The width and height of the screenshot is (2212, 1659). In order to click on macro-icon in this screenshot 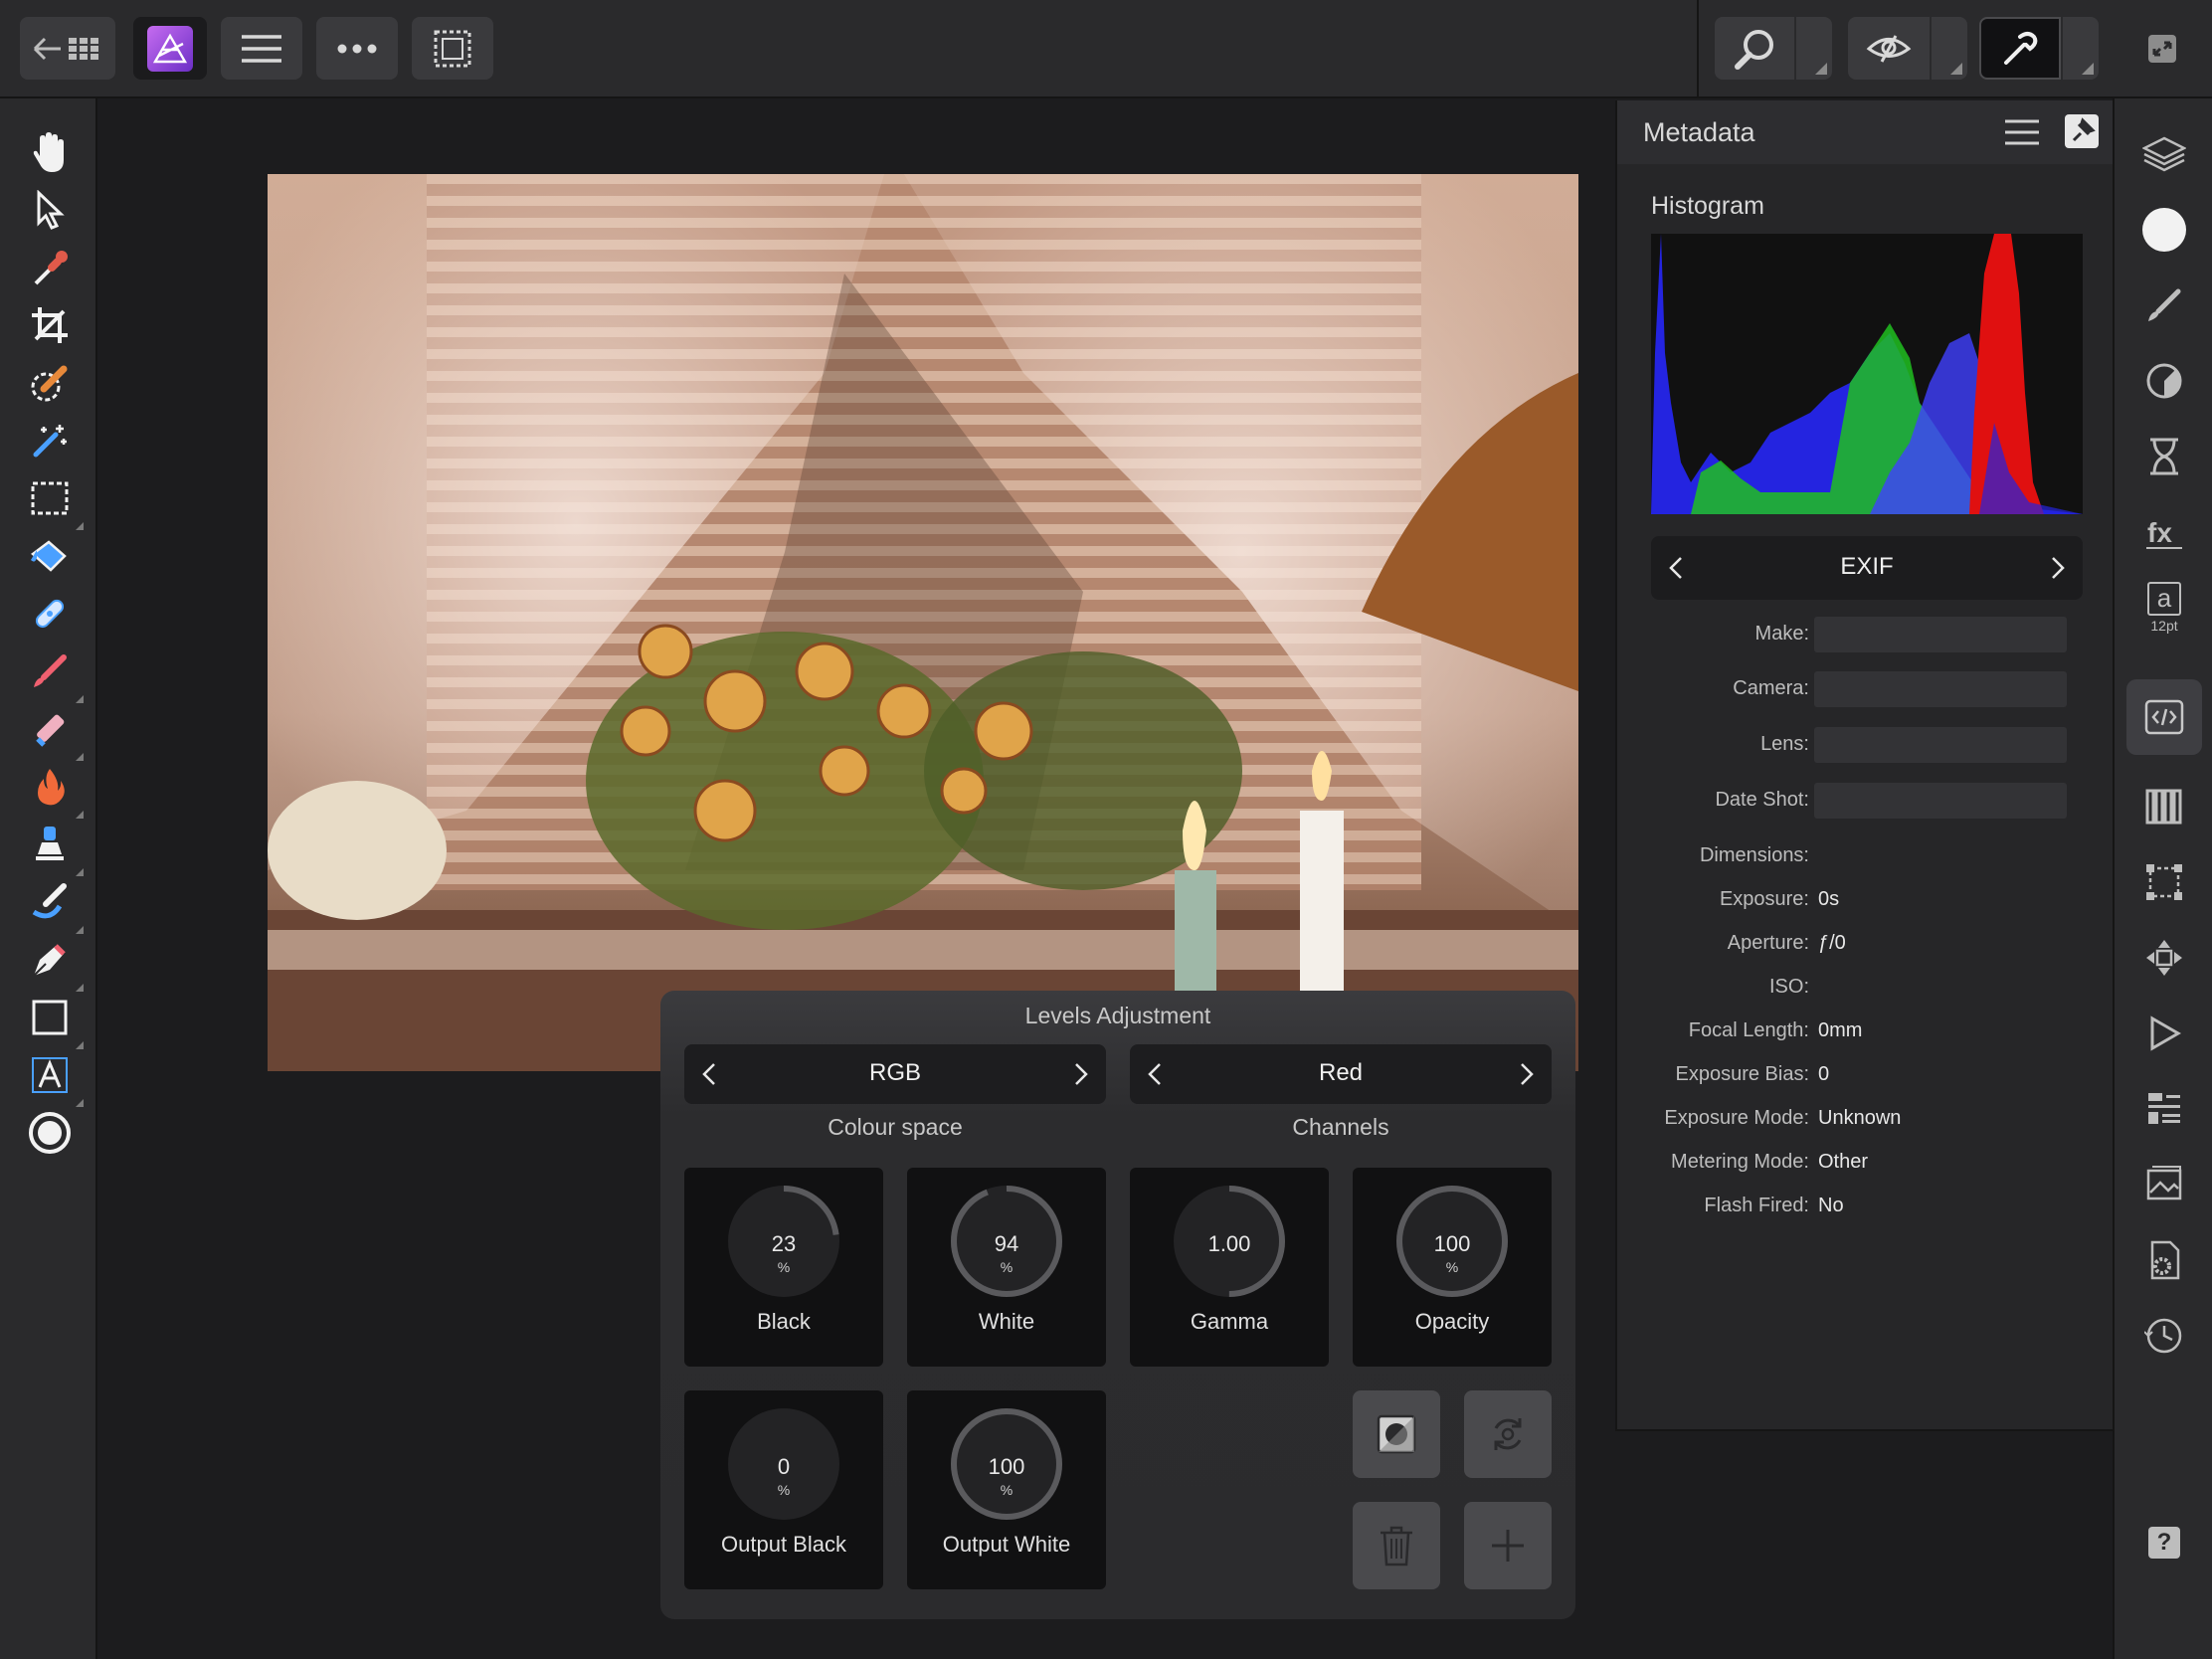, I will do `click(2166, 1033)`.